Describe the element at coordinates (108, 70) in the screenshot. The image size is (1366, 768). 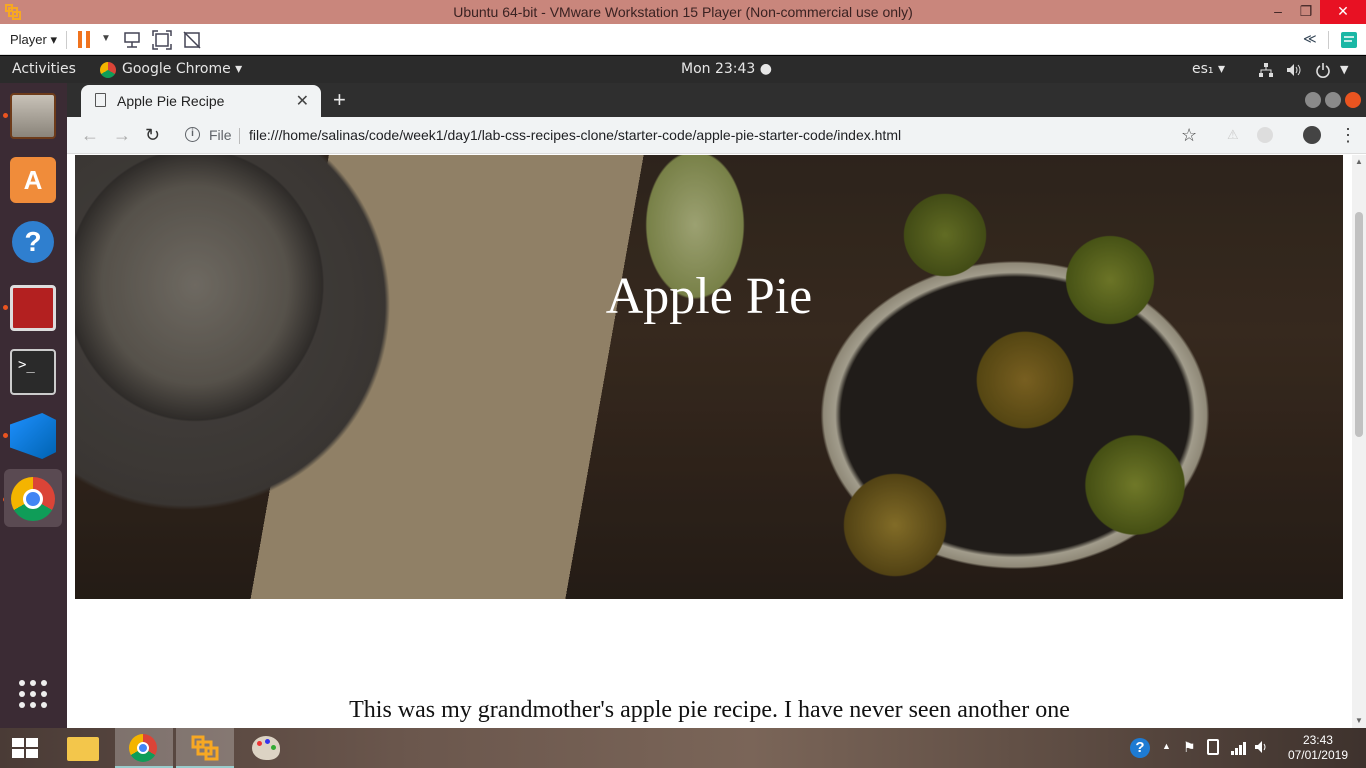
I see `chrome-app-icon` at that location.